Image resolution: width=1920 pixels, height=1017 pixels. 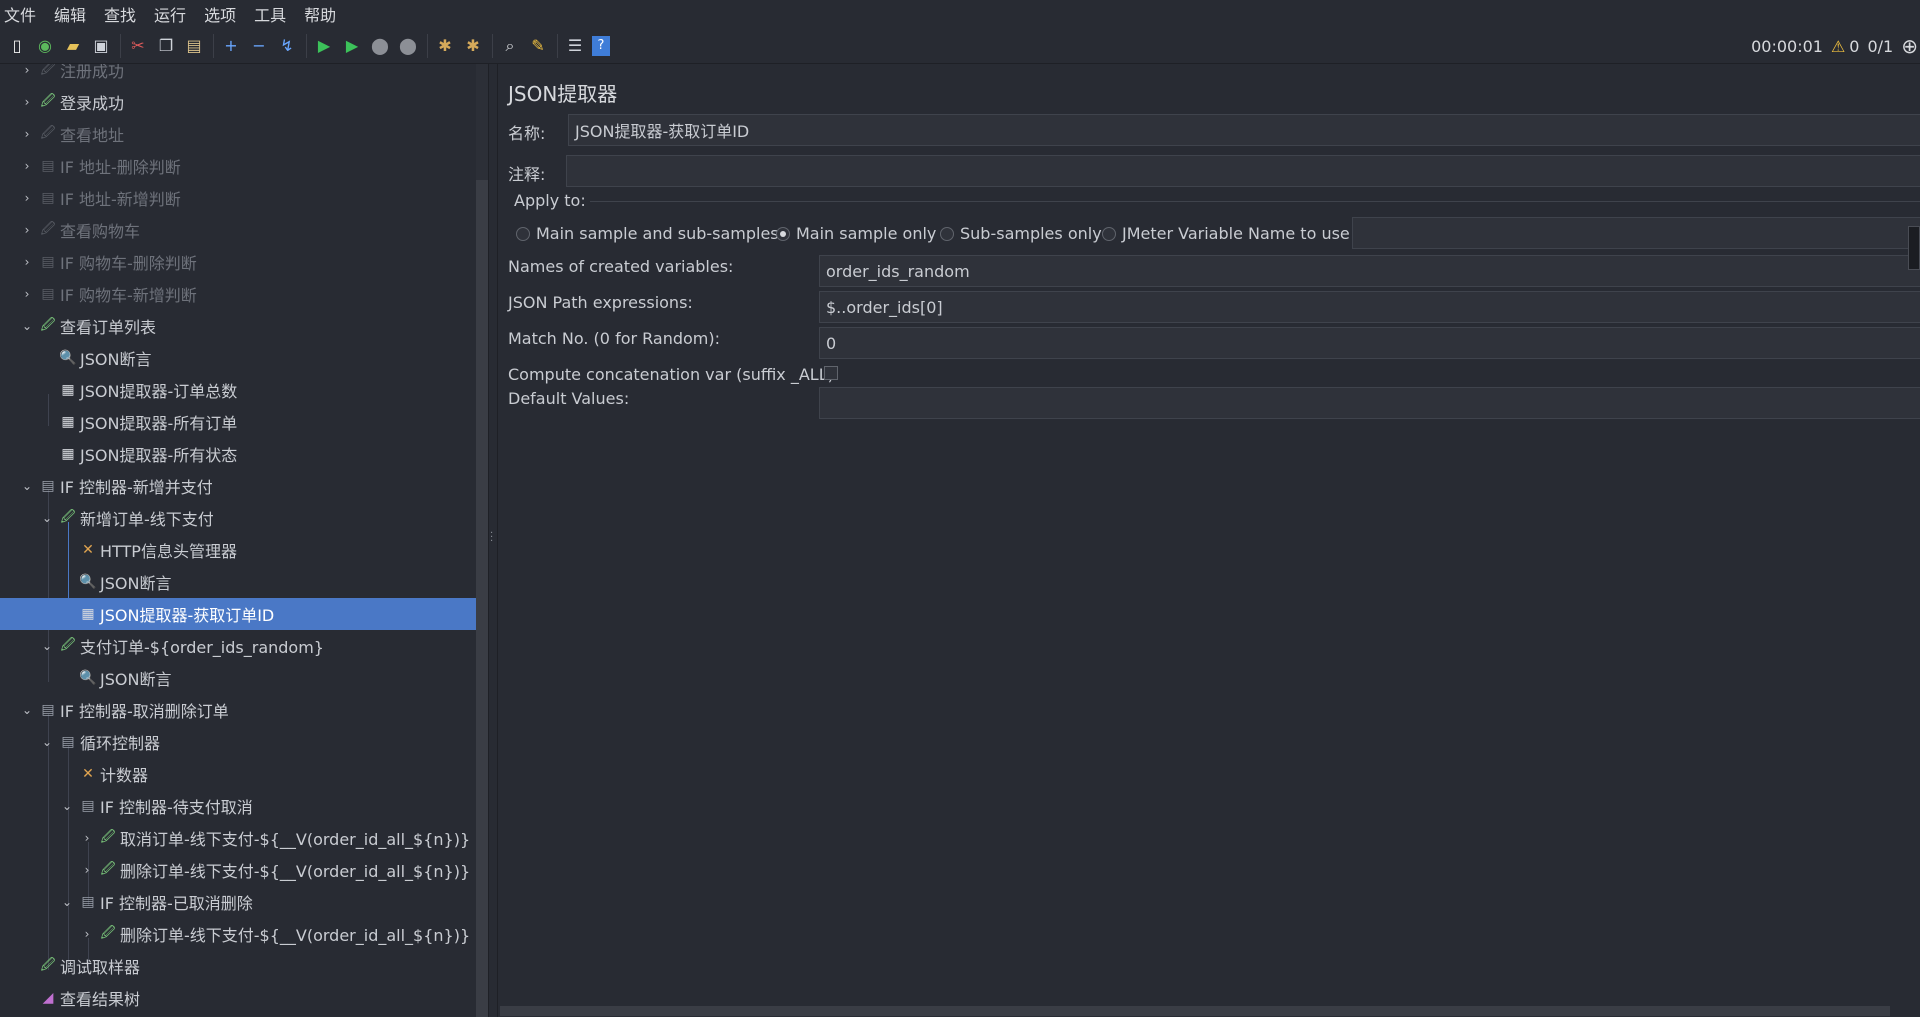 I want to click on tree-node: › ▤ IF 地址-新增判断, so click(x=238, y=198).